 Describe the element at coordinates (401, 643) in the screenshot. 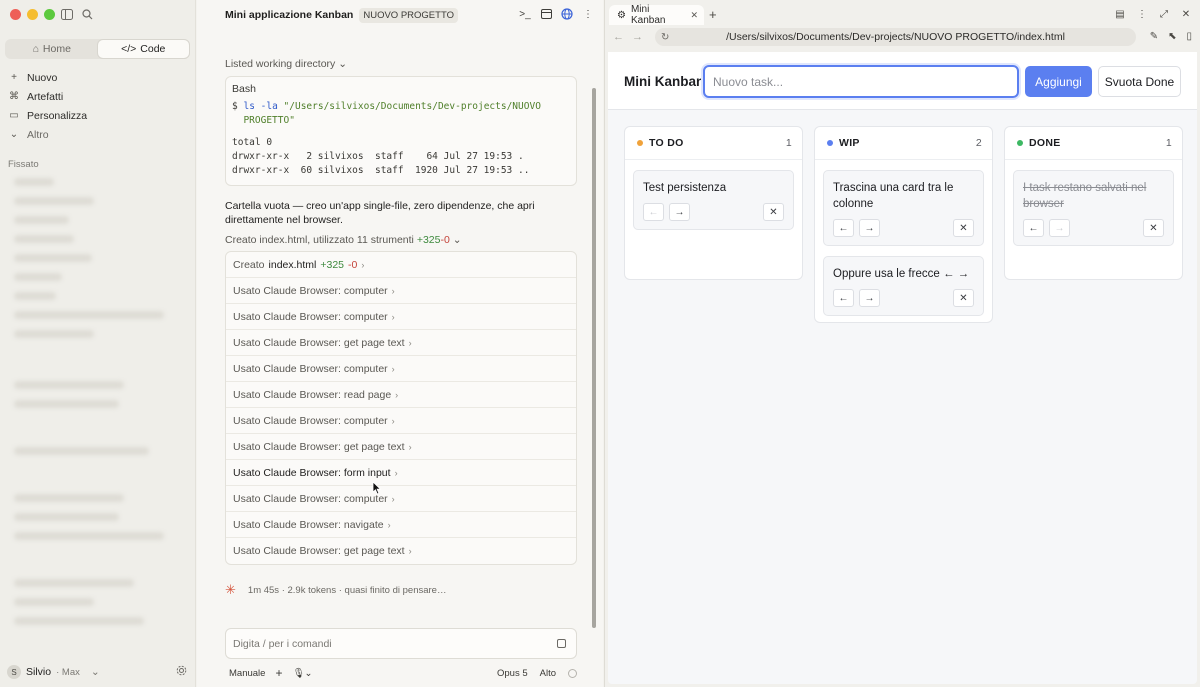

I see `prompt-input: Digita / per i comandi` at that location.